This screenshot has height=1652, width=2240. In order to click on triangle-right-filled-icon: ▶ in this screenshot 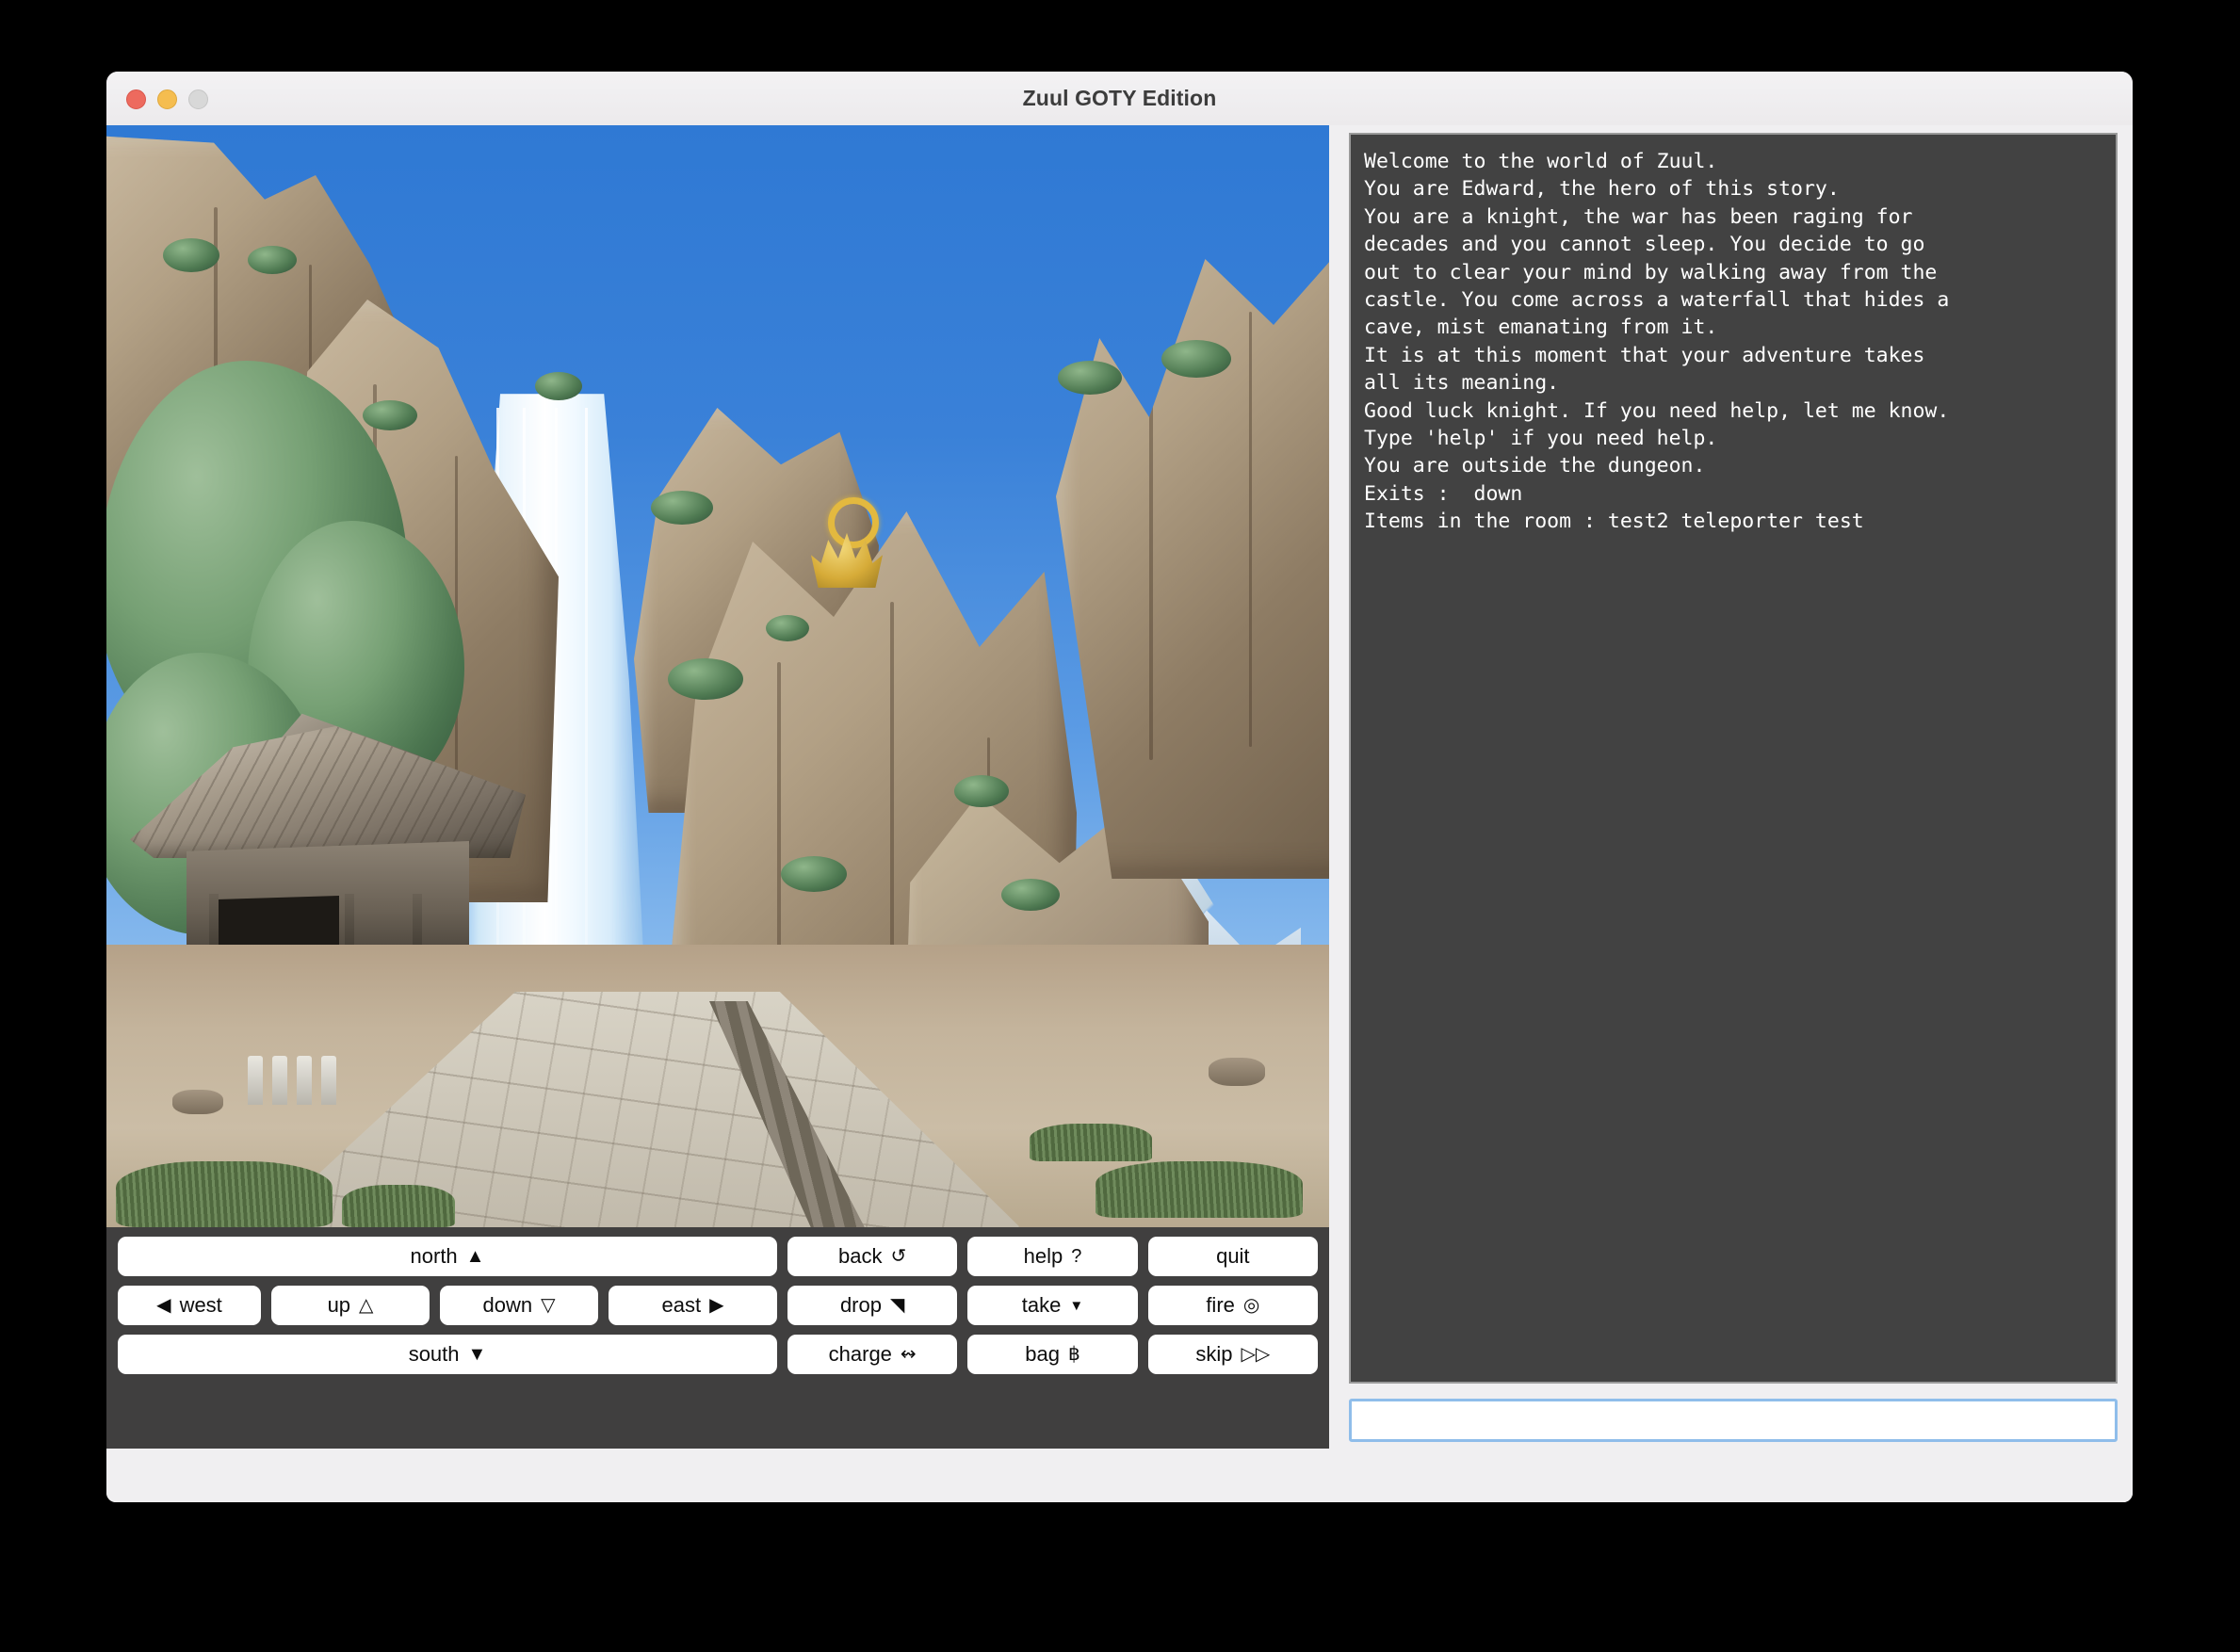, I will do `click(716, 1306)`.